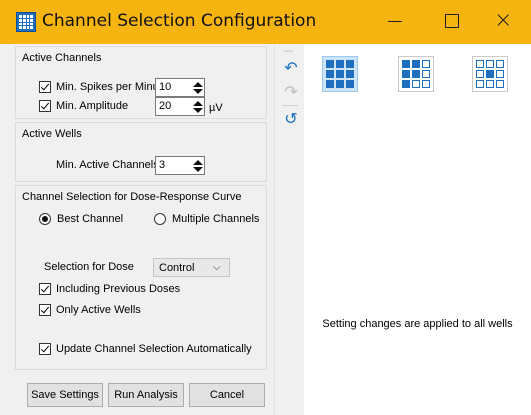 The height and width of the screenshot is (415, 531). Describe the element at coordinates (26, 22) in the screenshot. I see `app-grid-icon` at that location.